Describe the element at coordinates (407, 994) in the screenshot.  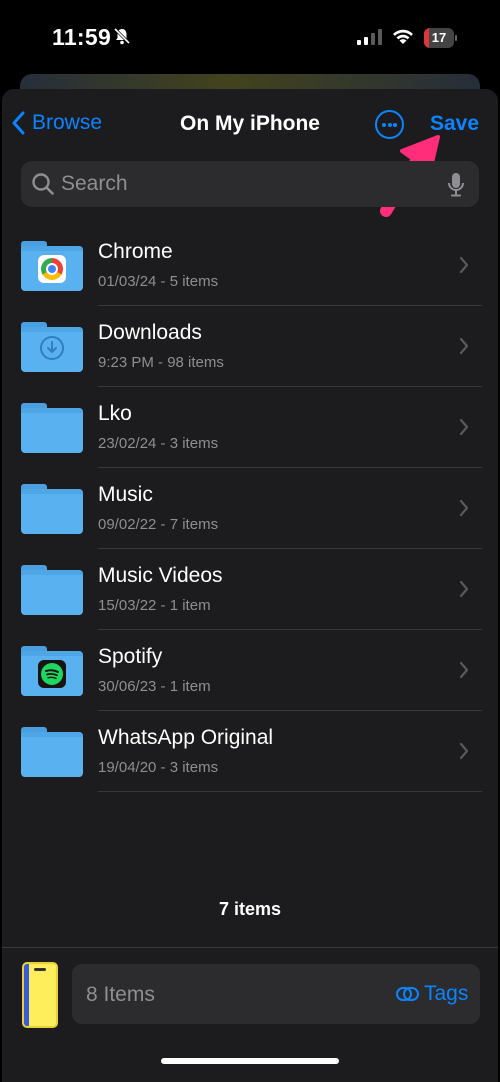
I see `tag-icon` at that location.